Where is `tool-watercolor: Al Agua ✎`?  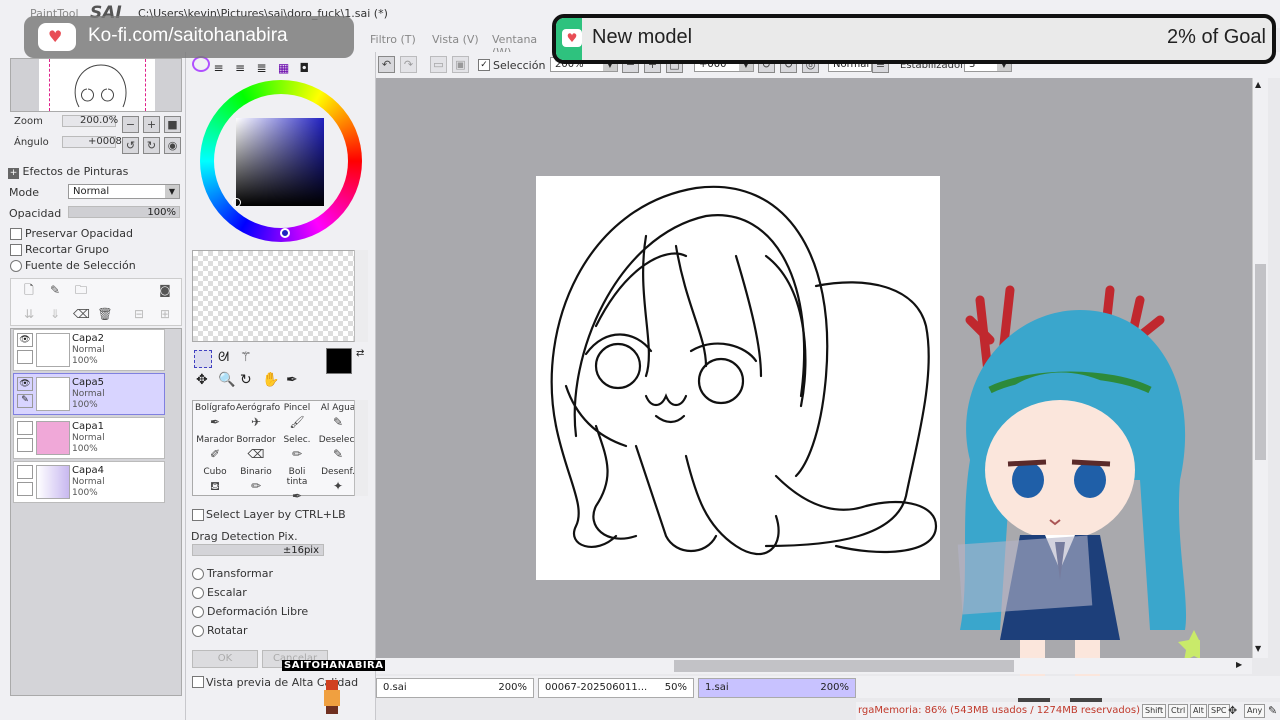
tool-watercolor: Al Agua ✎ is located at coordinates (338, 419).